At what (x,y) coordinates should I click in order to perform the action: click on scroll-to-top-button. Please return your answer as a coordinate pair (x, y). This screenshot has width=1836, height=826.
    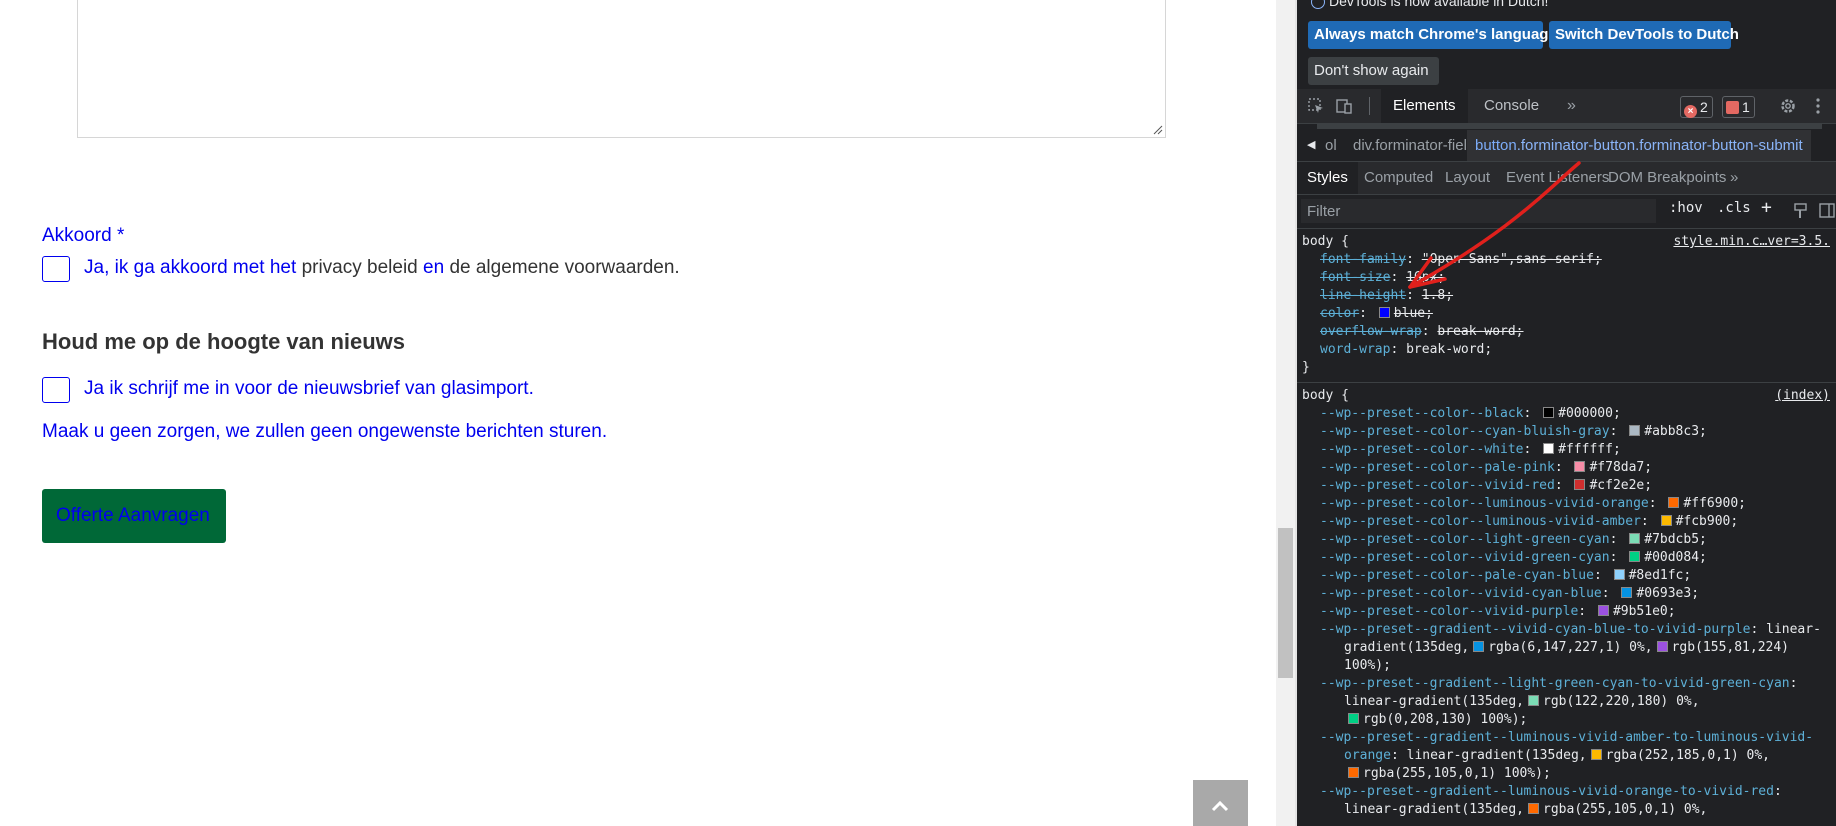
    Looking at the image, I should click on (1220, 803).